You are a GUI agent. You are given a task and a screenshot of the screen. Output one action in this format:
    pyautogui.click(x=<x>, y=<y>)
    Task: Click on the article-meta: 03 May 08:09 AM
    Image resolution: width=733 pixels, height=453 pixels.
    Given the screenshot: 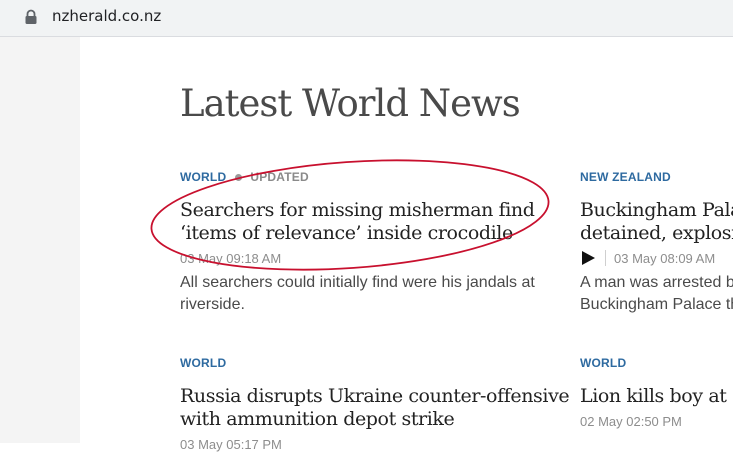 What is the action you would take?
    pyautogui.click(x=656, y=258)
    